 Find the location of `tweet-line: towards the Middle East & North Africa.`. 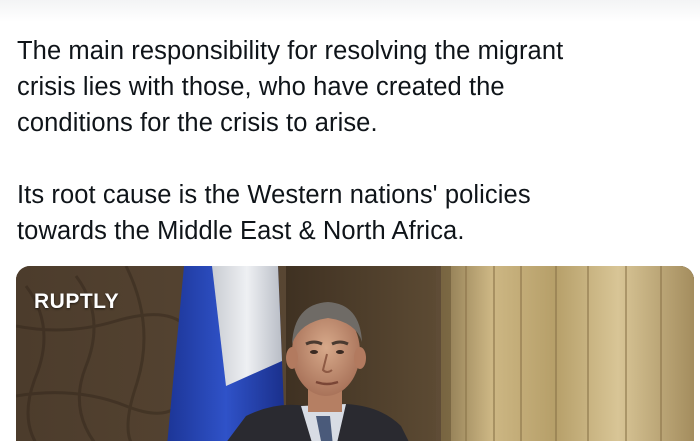

tweet-line: towards the Middle East & North Africa. is located at coordinates (241, 231).